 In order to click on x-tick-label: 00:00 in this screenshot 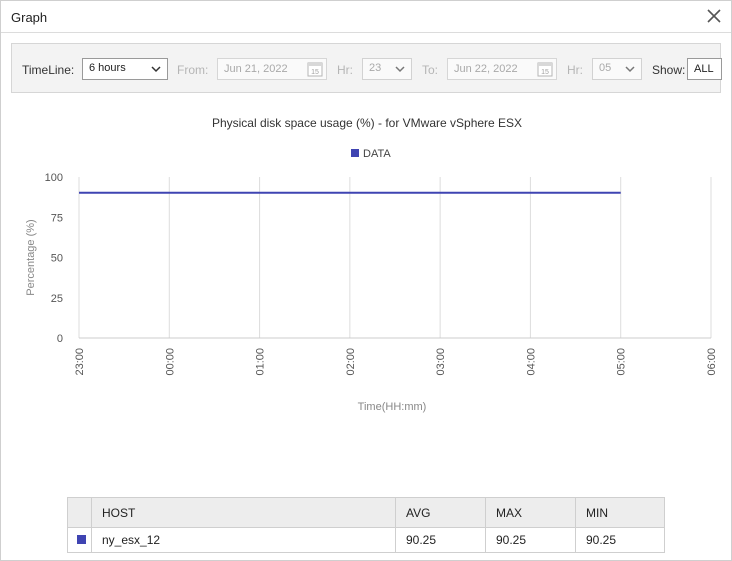, I will do `click(170, 362)`.